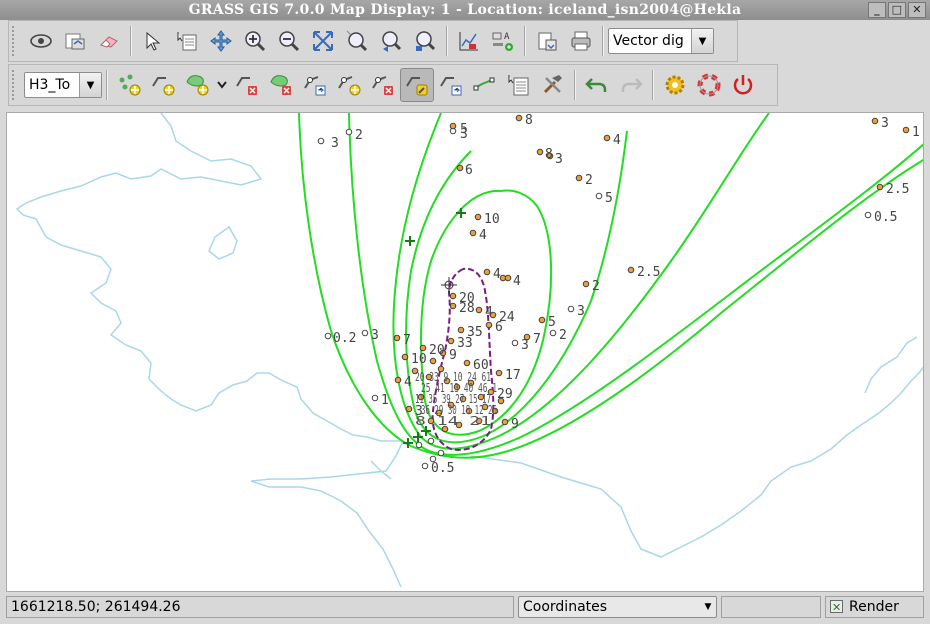 This screenshot has height=624, width=930. I want to click on overlay-icon: A, so click(503, 41).